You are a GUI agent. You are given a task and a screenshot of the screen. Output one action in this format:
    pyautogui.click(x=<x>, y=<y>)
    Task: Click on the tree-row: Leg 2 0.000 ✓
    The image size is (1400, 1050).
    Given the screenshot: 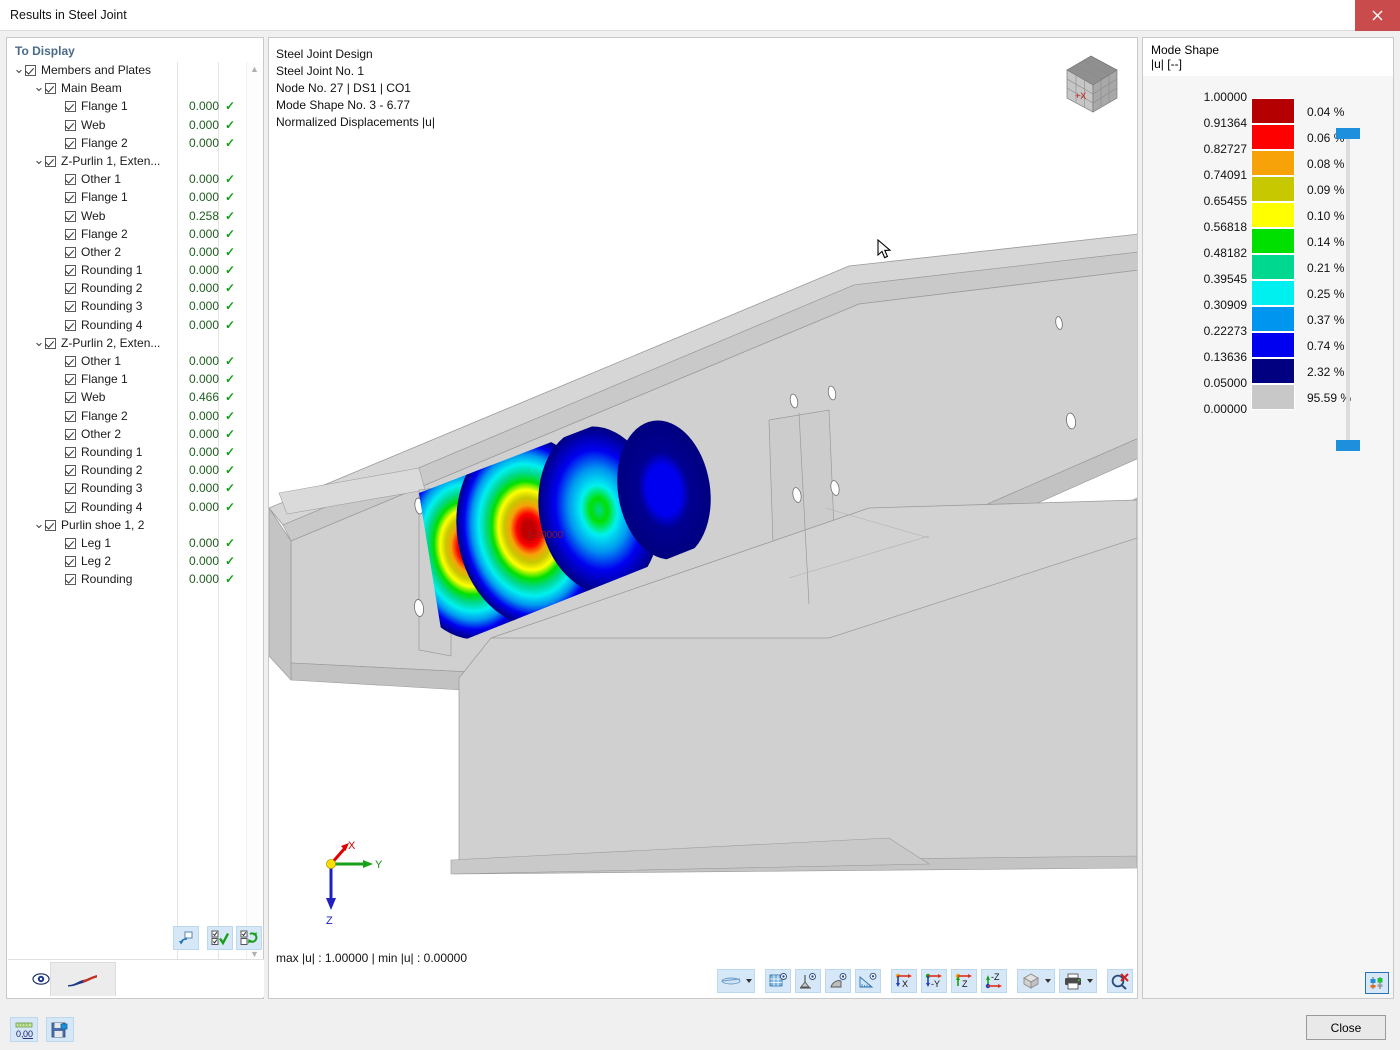 What is the action you would take?
    pyautogui.click(x=136, y=562)
    